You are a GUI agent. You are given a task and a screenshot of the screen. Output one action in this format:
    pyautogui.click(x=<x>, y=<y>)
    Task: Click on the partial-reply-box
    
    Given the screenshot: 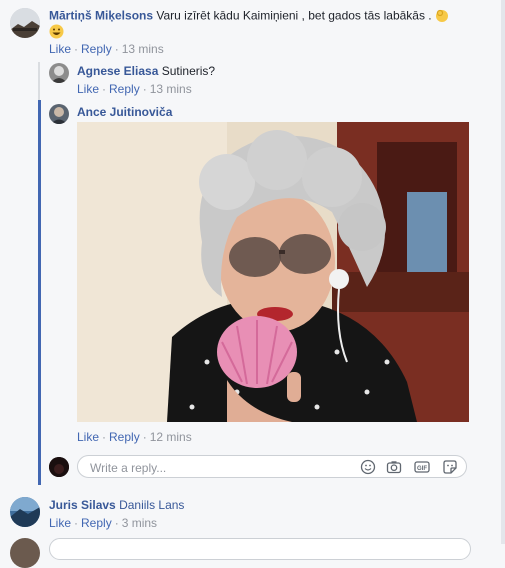 What is the action you would take?
    pyautogui.click(x=260, y=549)
    